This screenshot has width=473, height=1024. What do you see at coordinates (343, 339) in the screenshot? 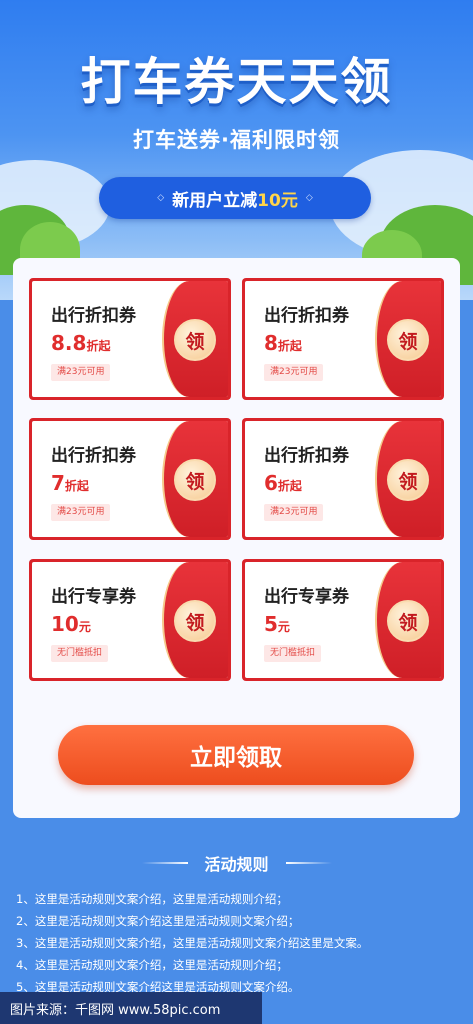
I see `coupon-card: 领 出行折扣券 8折起 满23元可用` at bounding box center [343, 339].